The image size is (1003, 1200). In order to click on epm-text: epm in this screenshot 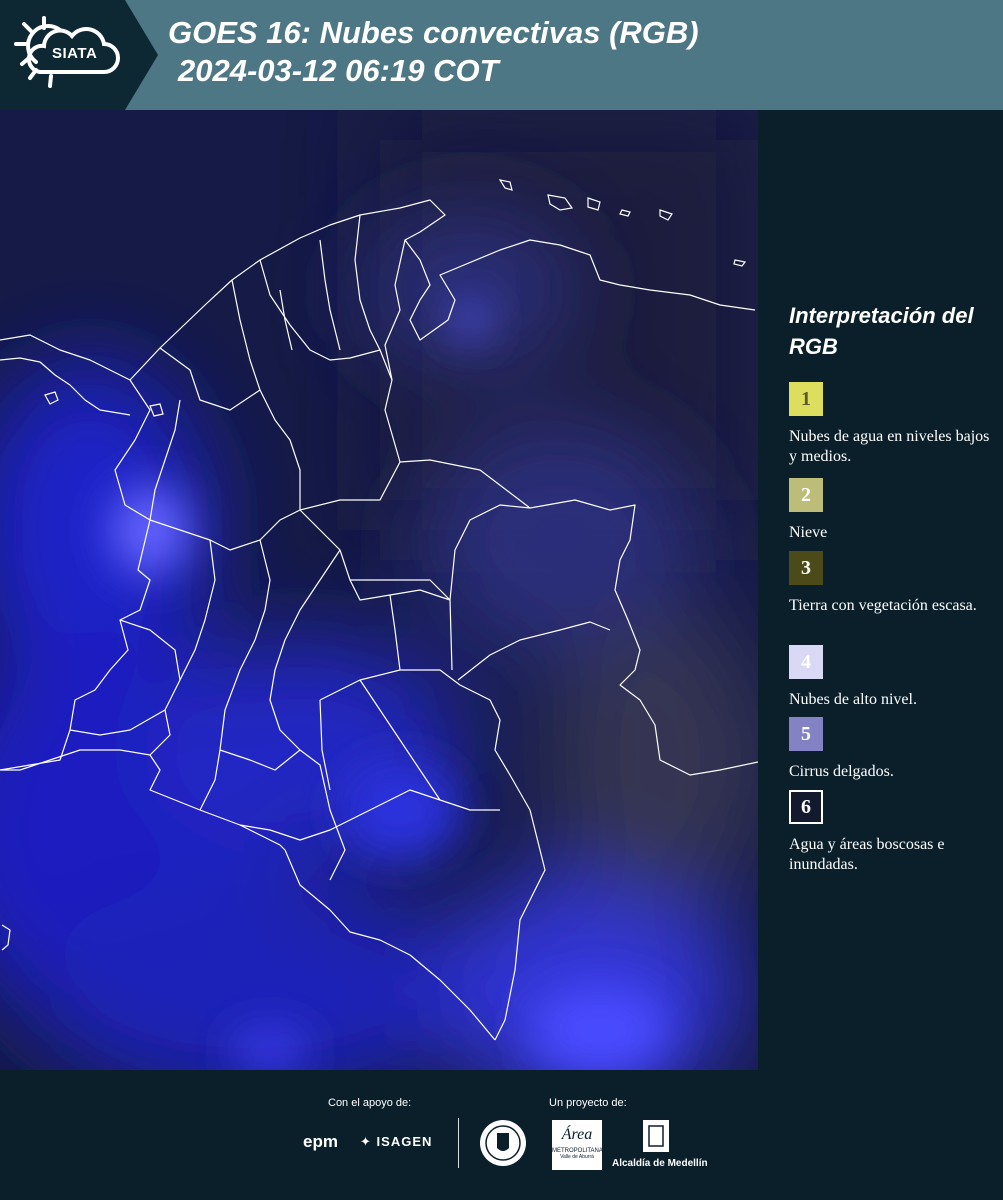, I will do `click(320, 1141)`.